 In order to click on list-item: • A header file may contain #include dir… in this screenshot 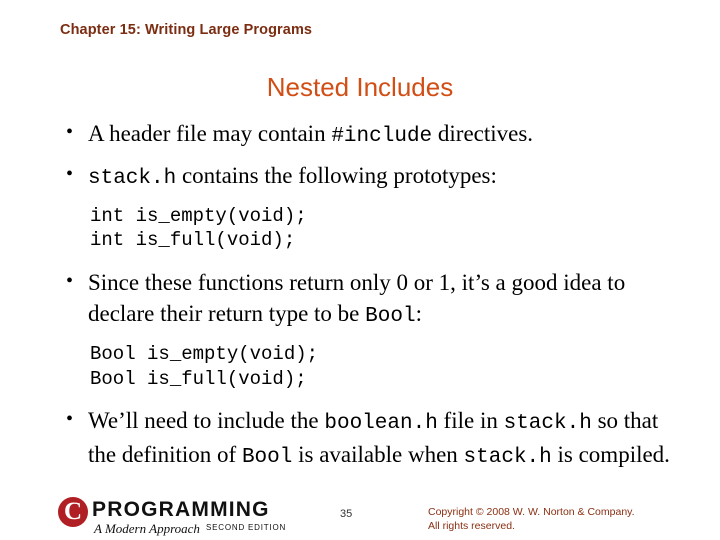, I will do `click(363, 135)`.